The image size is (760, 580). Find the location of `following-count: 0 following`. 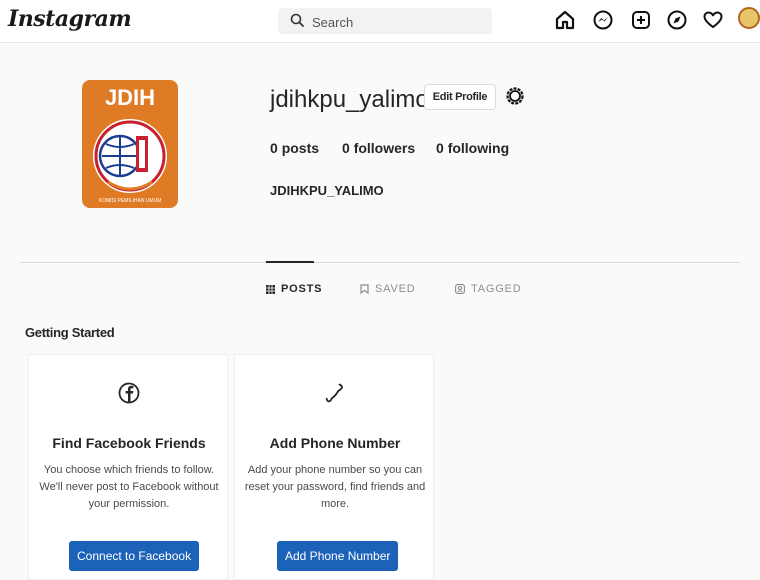

following-count: 0 following is located at coordinates (472, 148).